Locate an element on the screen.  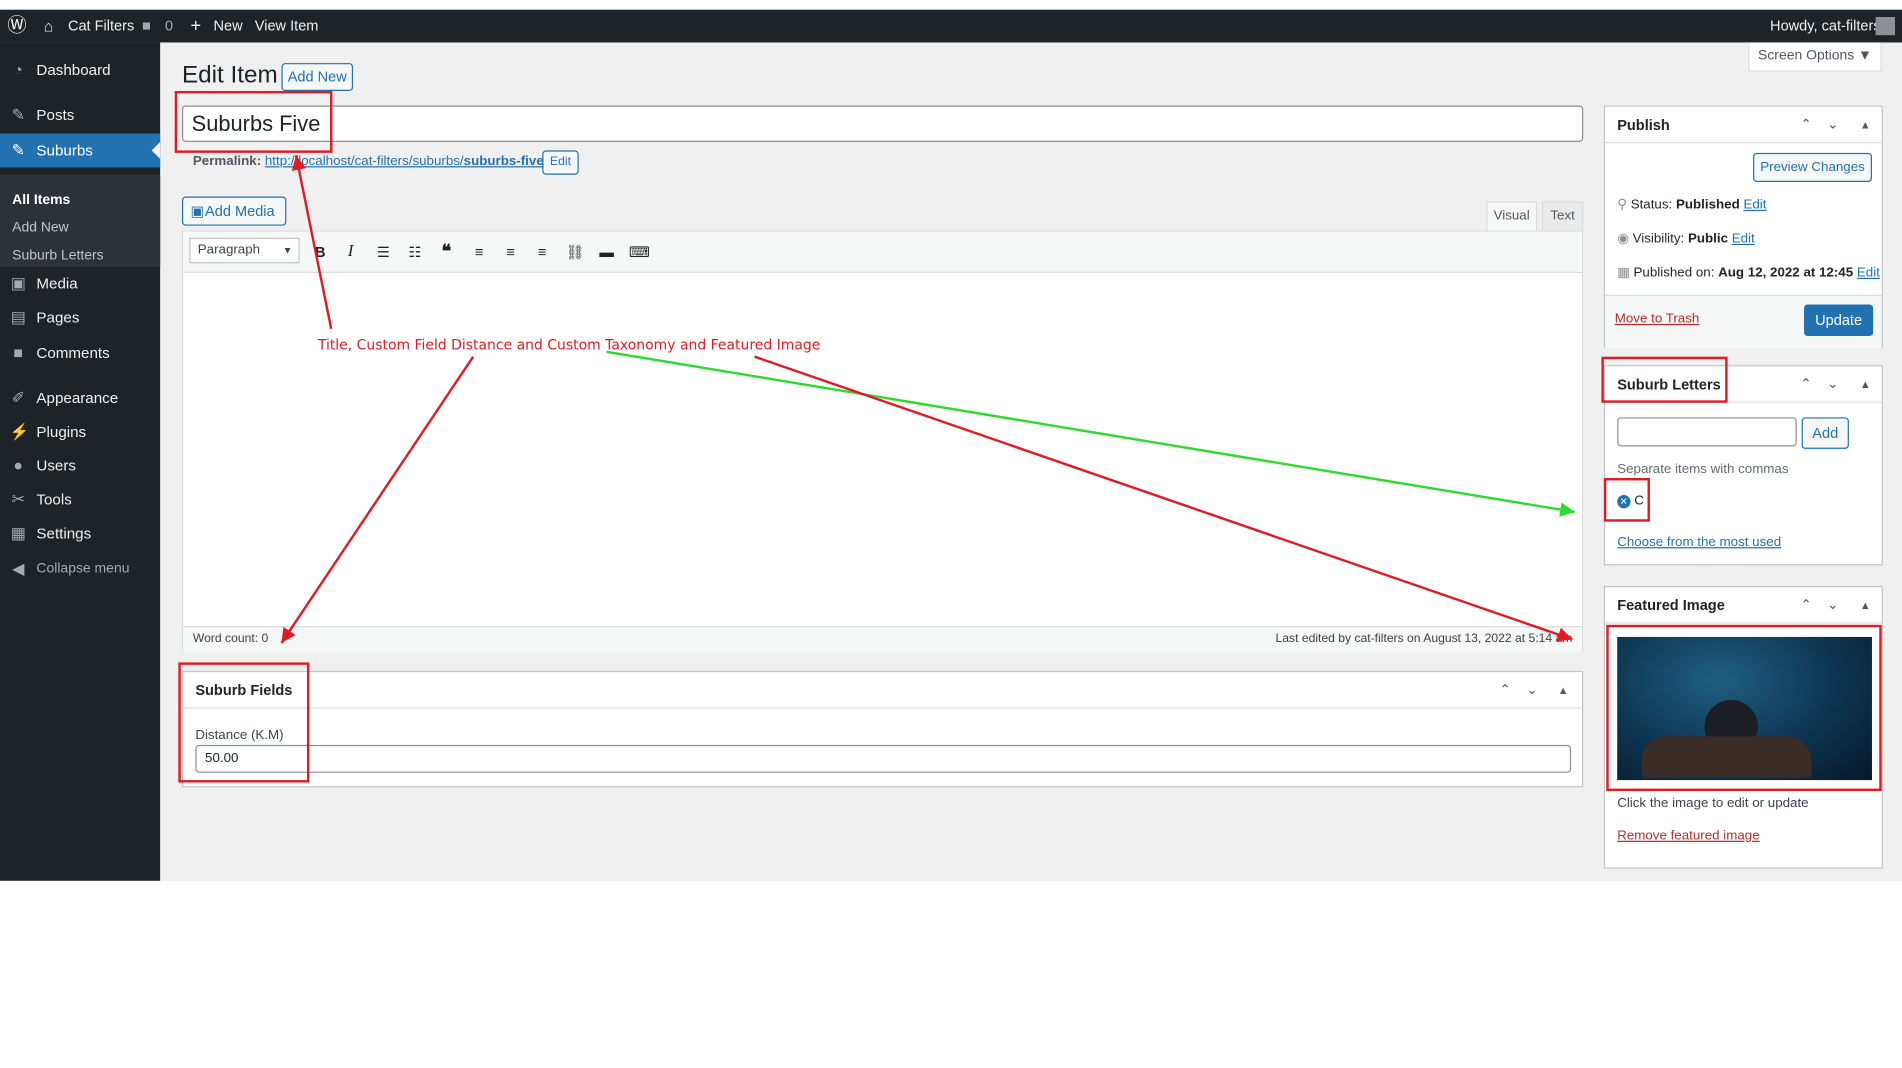
arrow-to-featured-image is located at coordinates (1163, 498).